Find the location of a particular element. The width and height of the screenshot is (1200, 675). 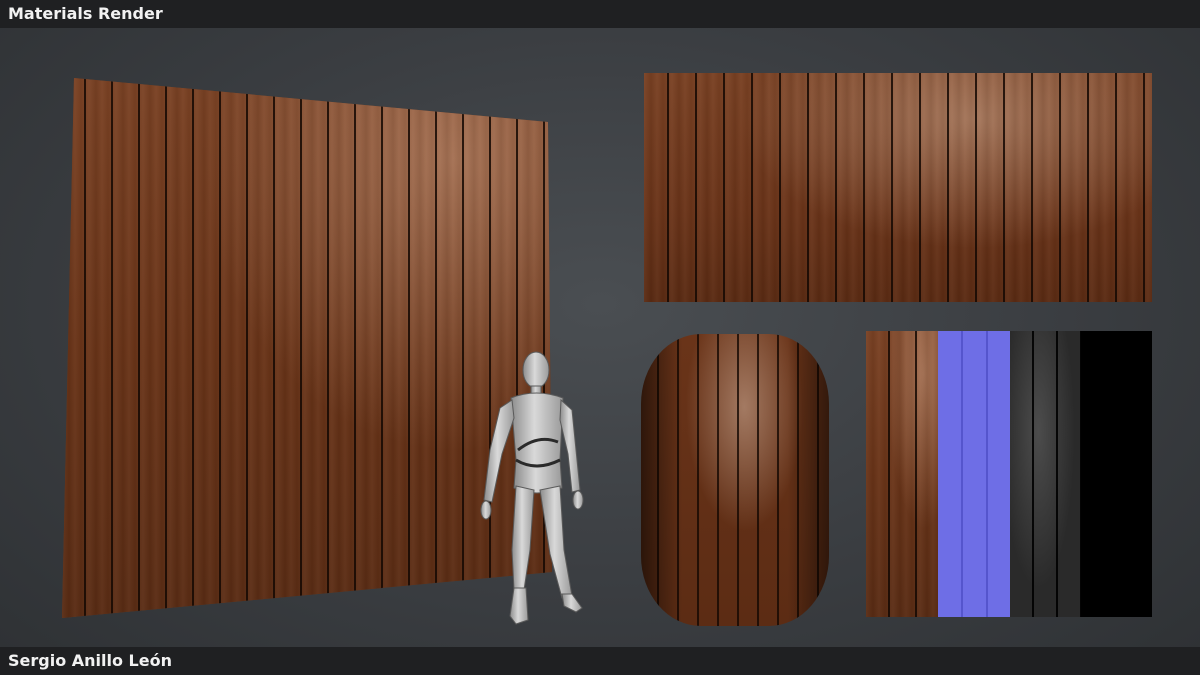

normal-map is located at coordinates (974, 474).